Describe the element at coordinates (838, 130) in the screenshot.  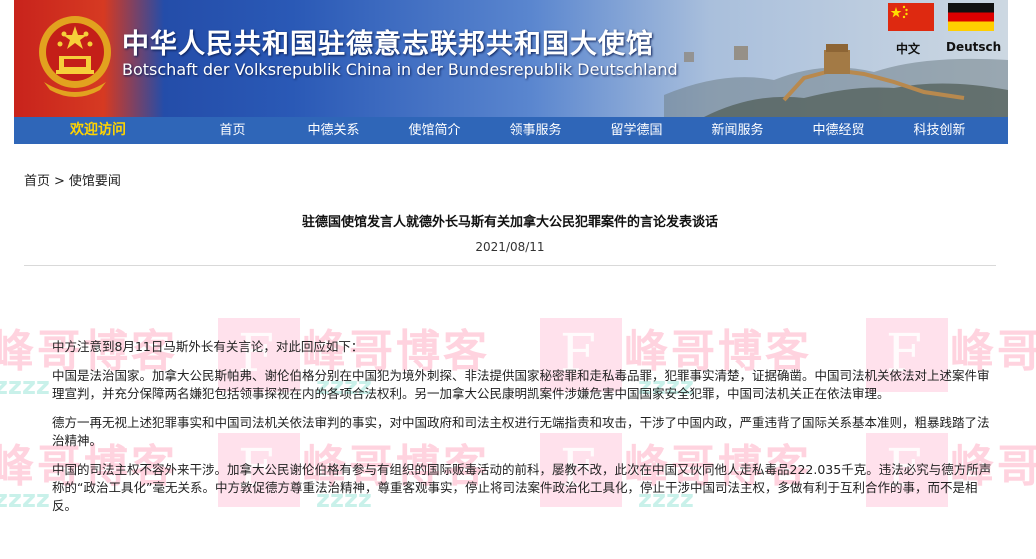
I see `nav-item-trade: 中德经贸` at that location.